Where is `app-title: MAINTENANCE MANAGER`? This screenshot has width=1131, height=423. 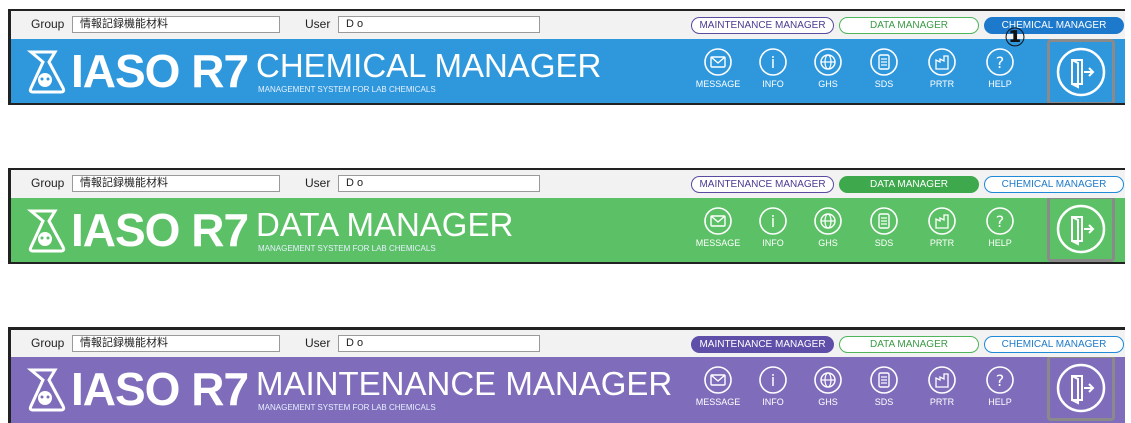
app-title: MAINTENANCE MANAGER is located at coordinates (464, 383).